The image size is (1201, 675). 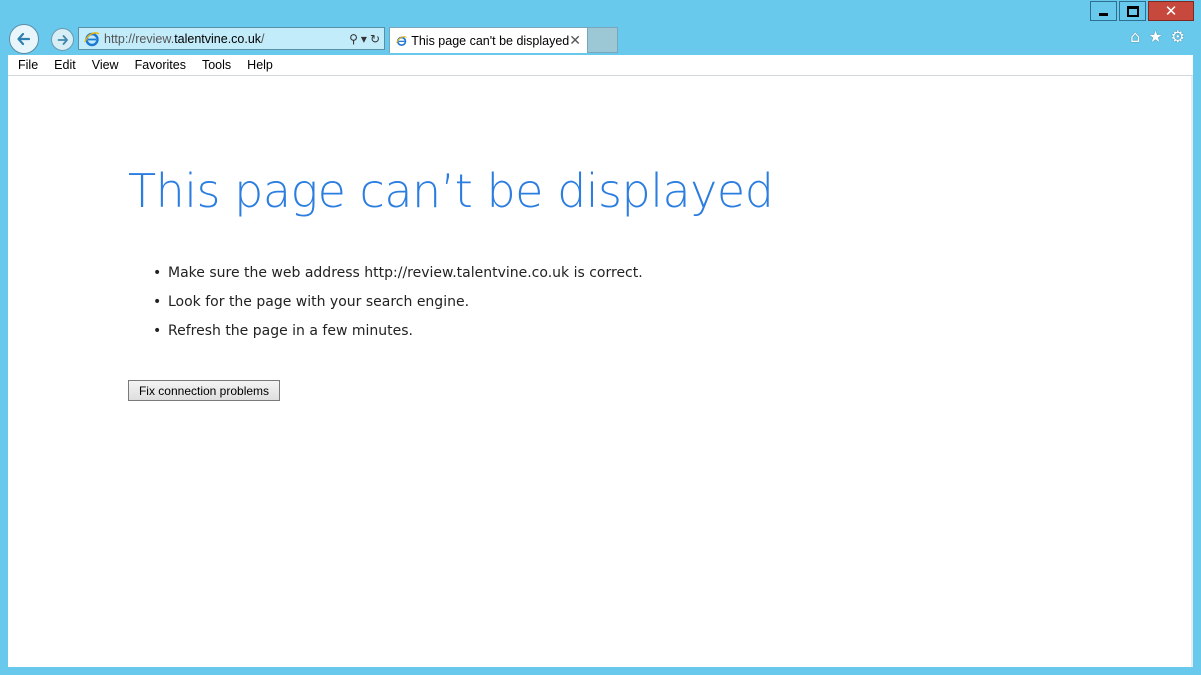 I want to click on fix-connection-problems-button: Fix connection problems, so click(x=204, y=390).